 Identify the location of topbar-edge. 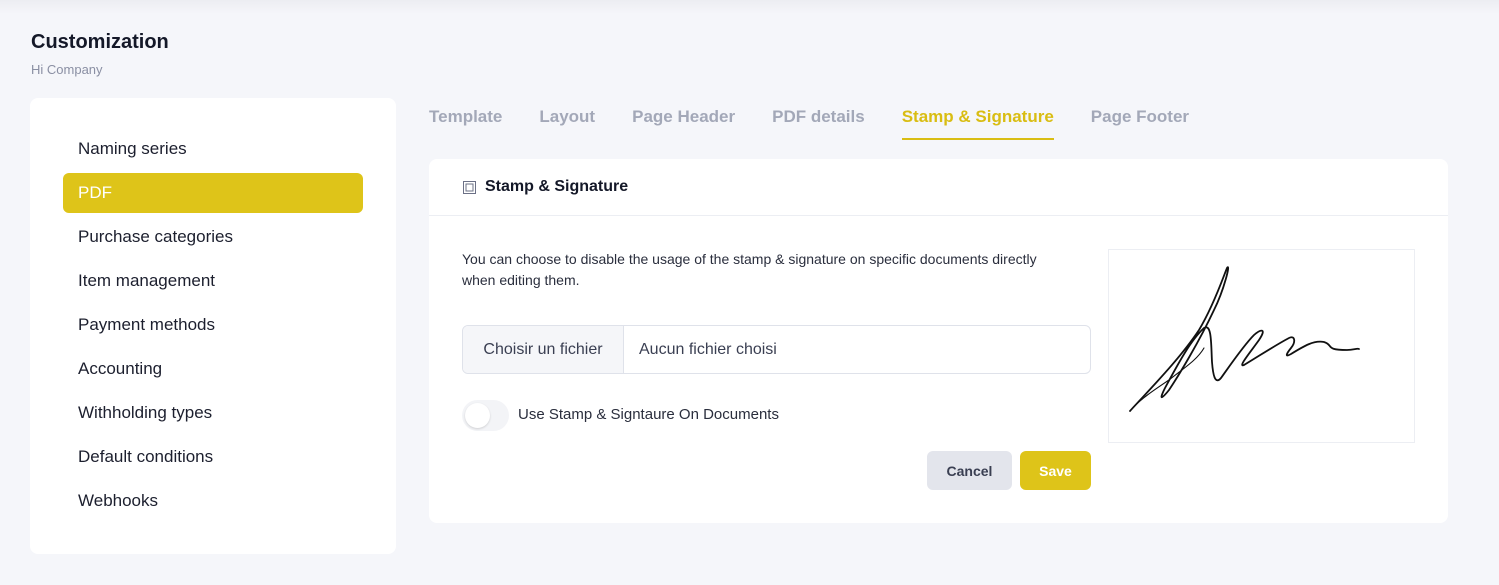
(749, 7).